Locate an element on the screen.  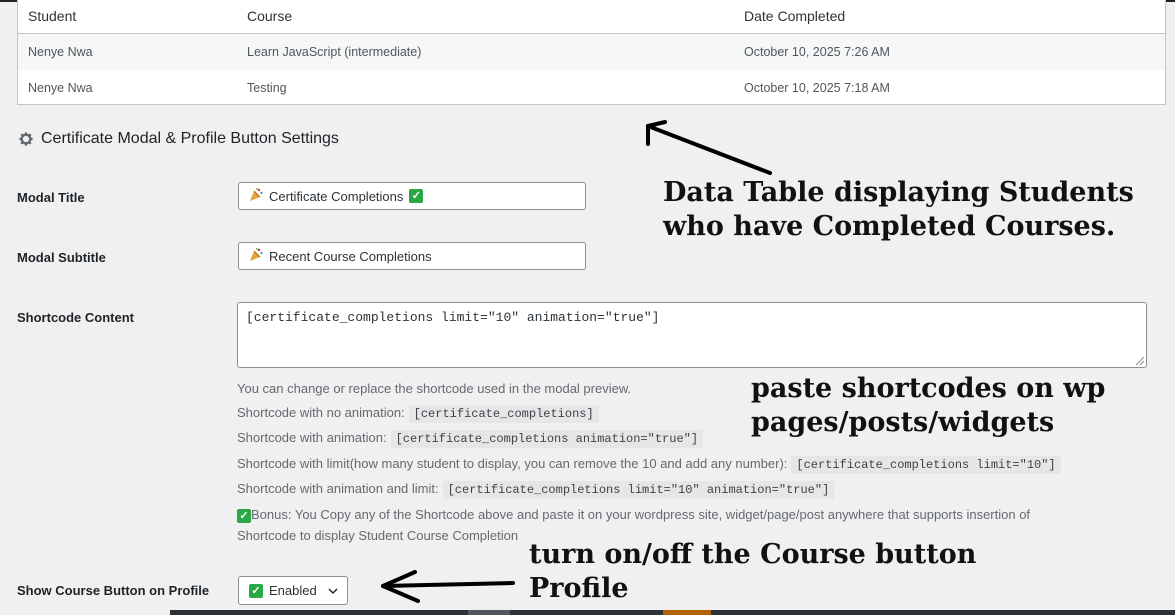
arrow-to-table is located at coordinates (709, 147).